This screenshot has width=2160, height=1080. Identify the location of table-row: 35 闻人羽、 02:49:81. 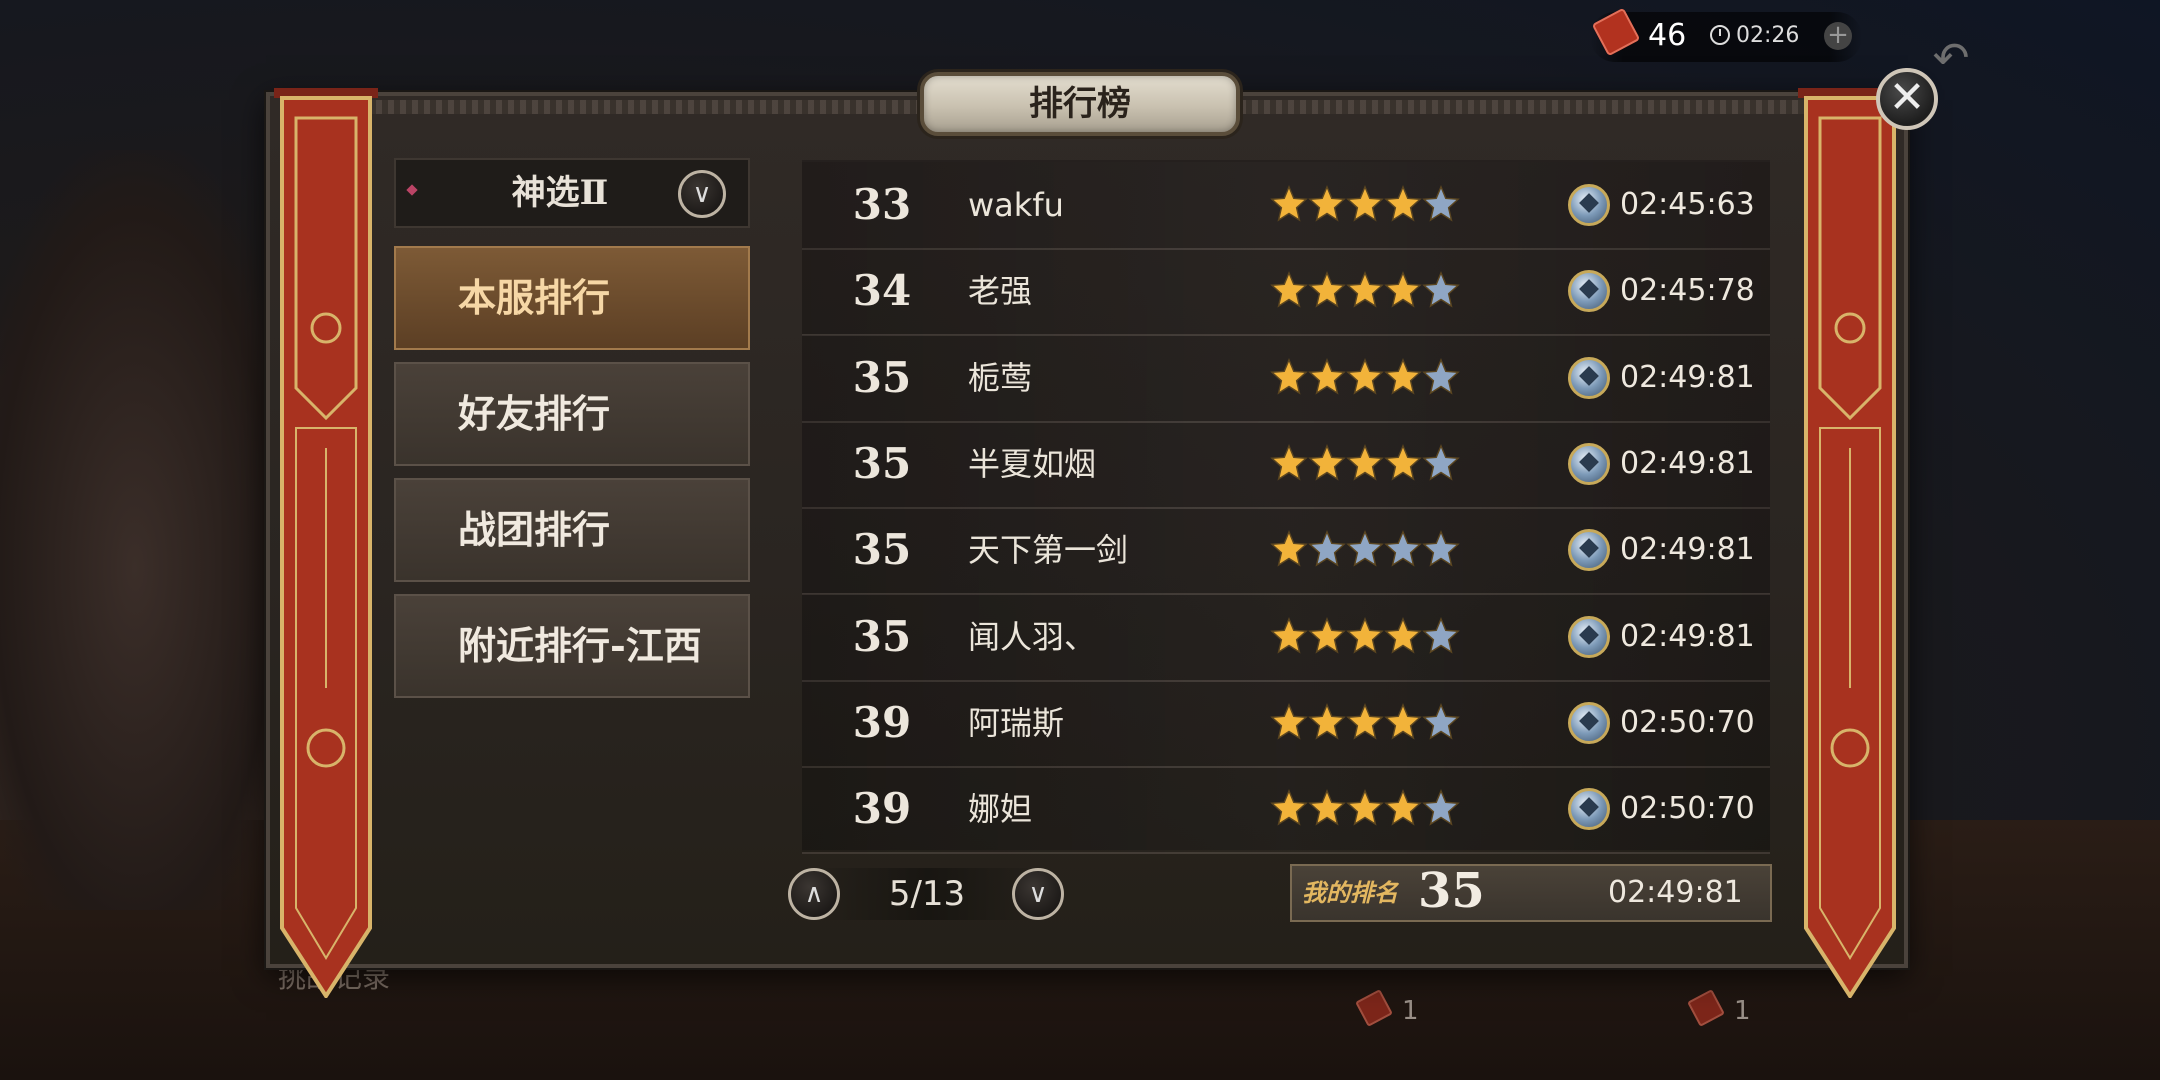
(1286, 637).